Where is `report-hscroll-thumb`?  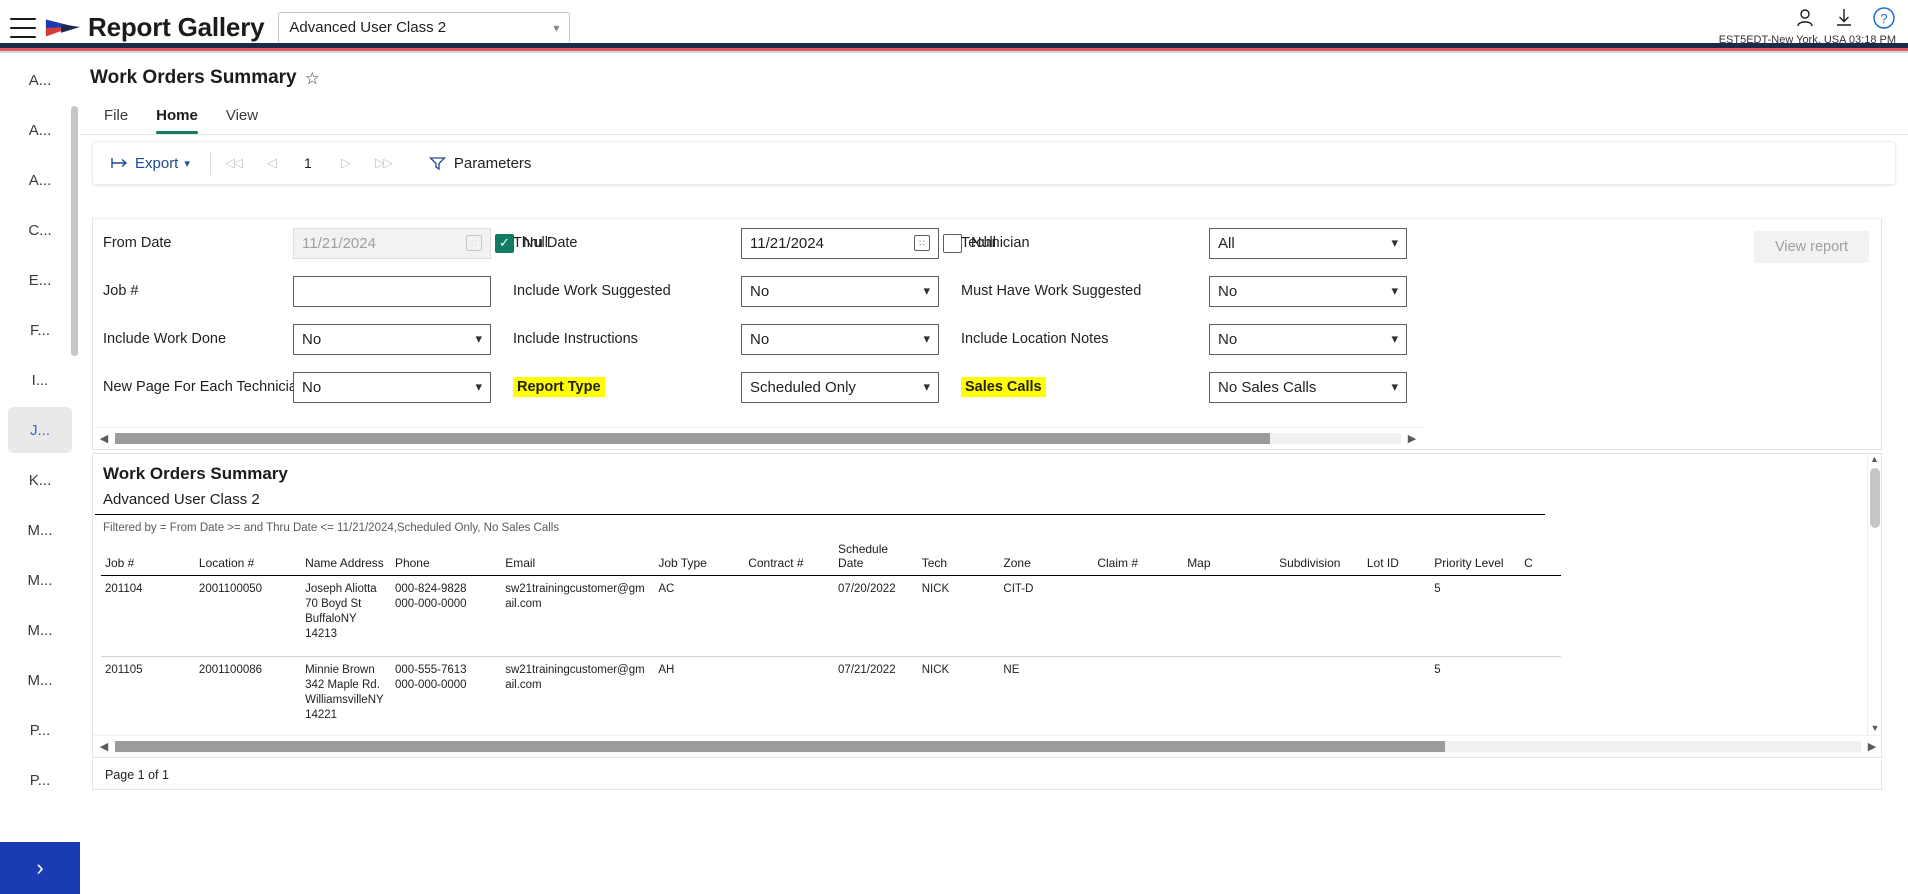 report-hscroll-thumb is located at coordinates (780, 746).